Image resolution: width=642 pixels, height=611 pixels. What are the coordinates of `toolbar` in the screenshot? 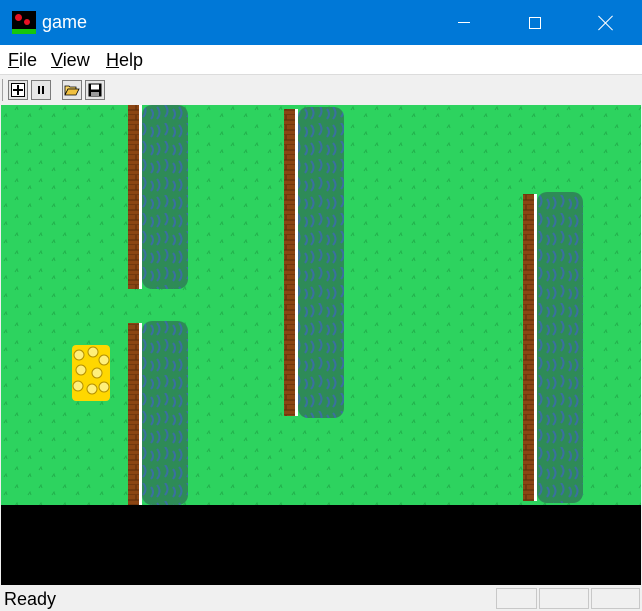 It's located at (321, 90).